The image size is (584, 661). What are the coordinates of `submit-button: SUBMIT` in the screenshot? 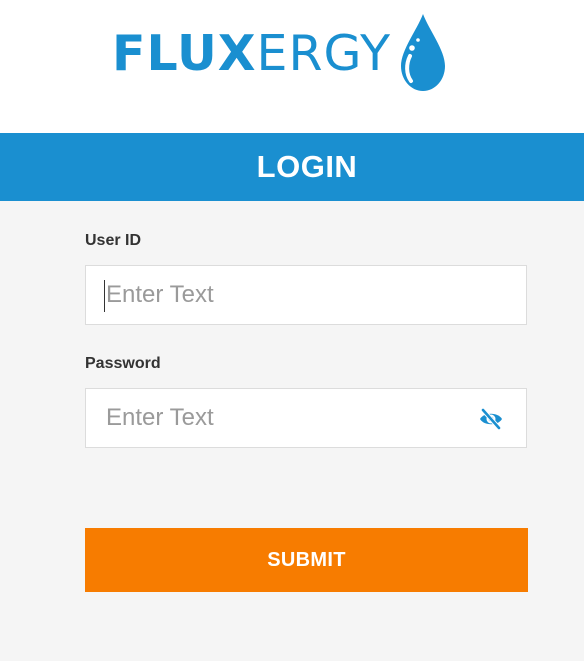 It's located at (306, 560).